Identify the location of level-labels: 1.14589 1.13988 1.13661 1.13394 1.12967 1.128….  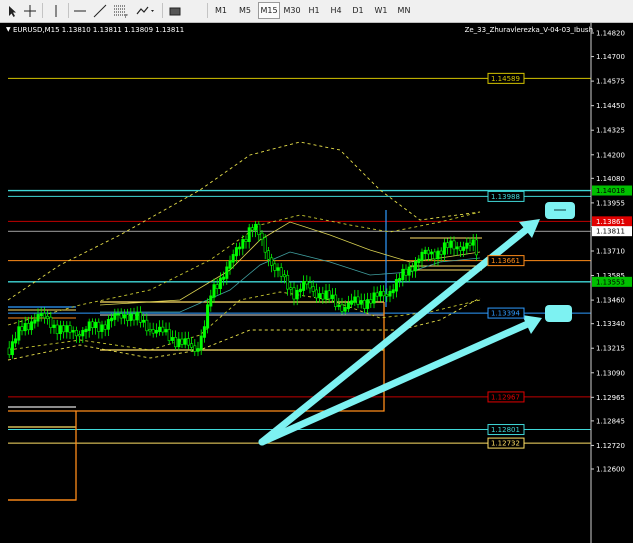
(506, 260).